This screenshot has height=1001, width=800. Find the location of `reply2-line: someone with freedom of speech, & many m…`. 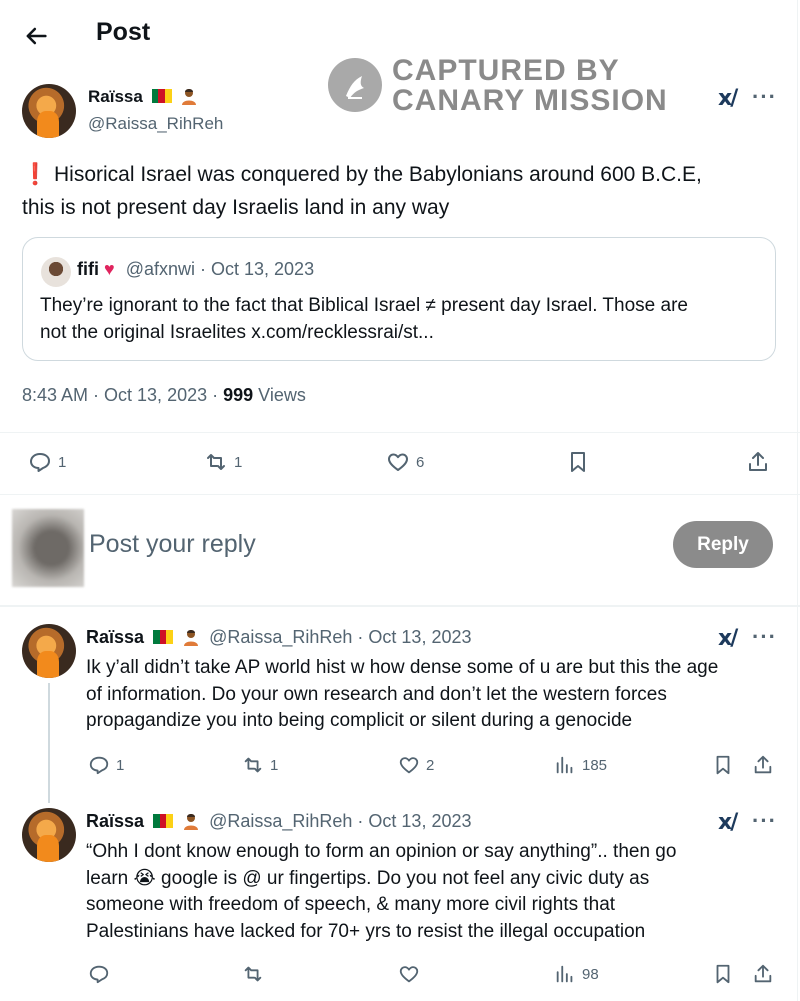

reply2-line: someone with freedom of speech, & many m… is located at coordinates (351, 904).